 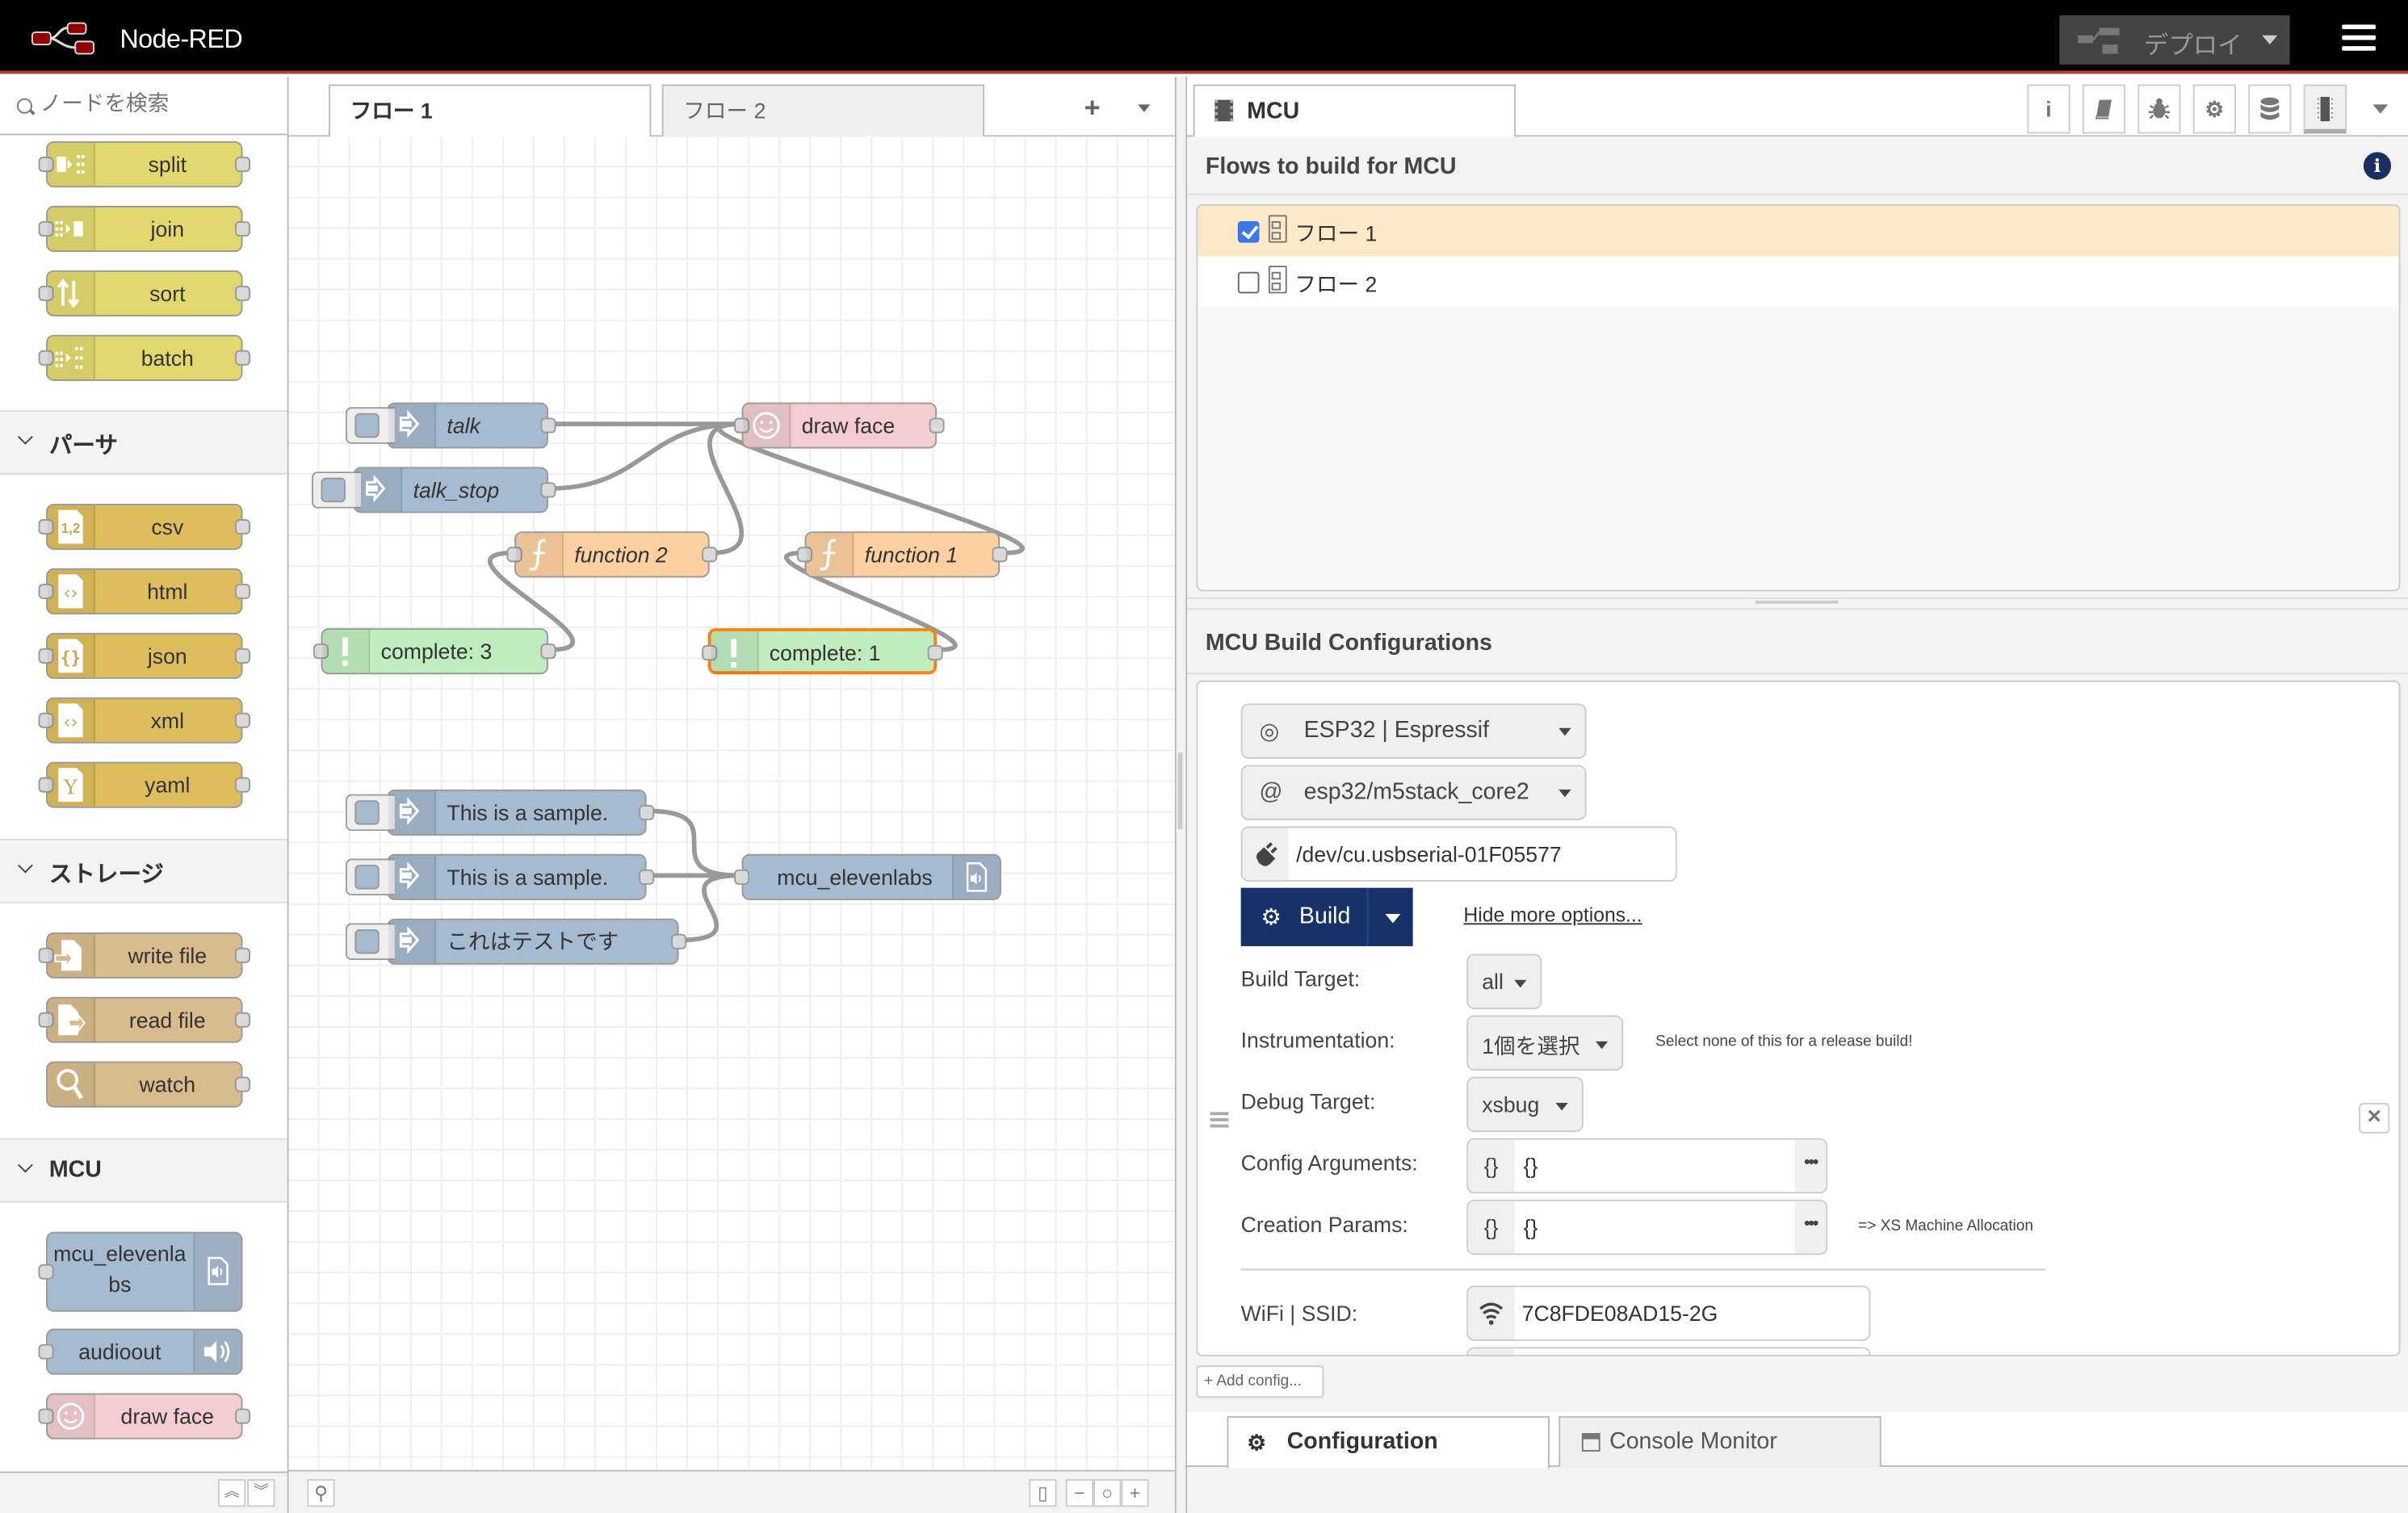 I want to click on add-flow-tab-button: +, so click(x=1092, y=108).